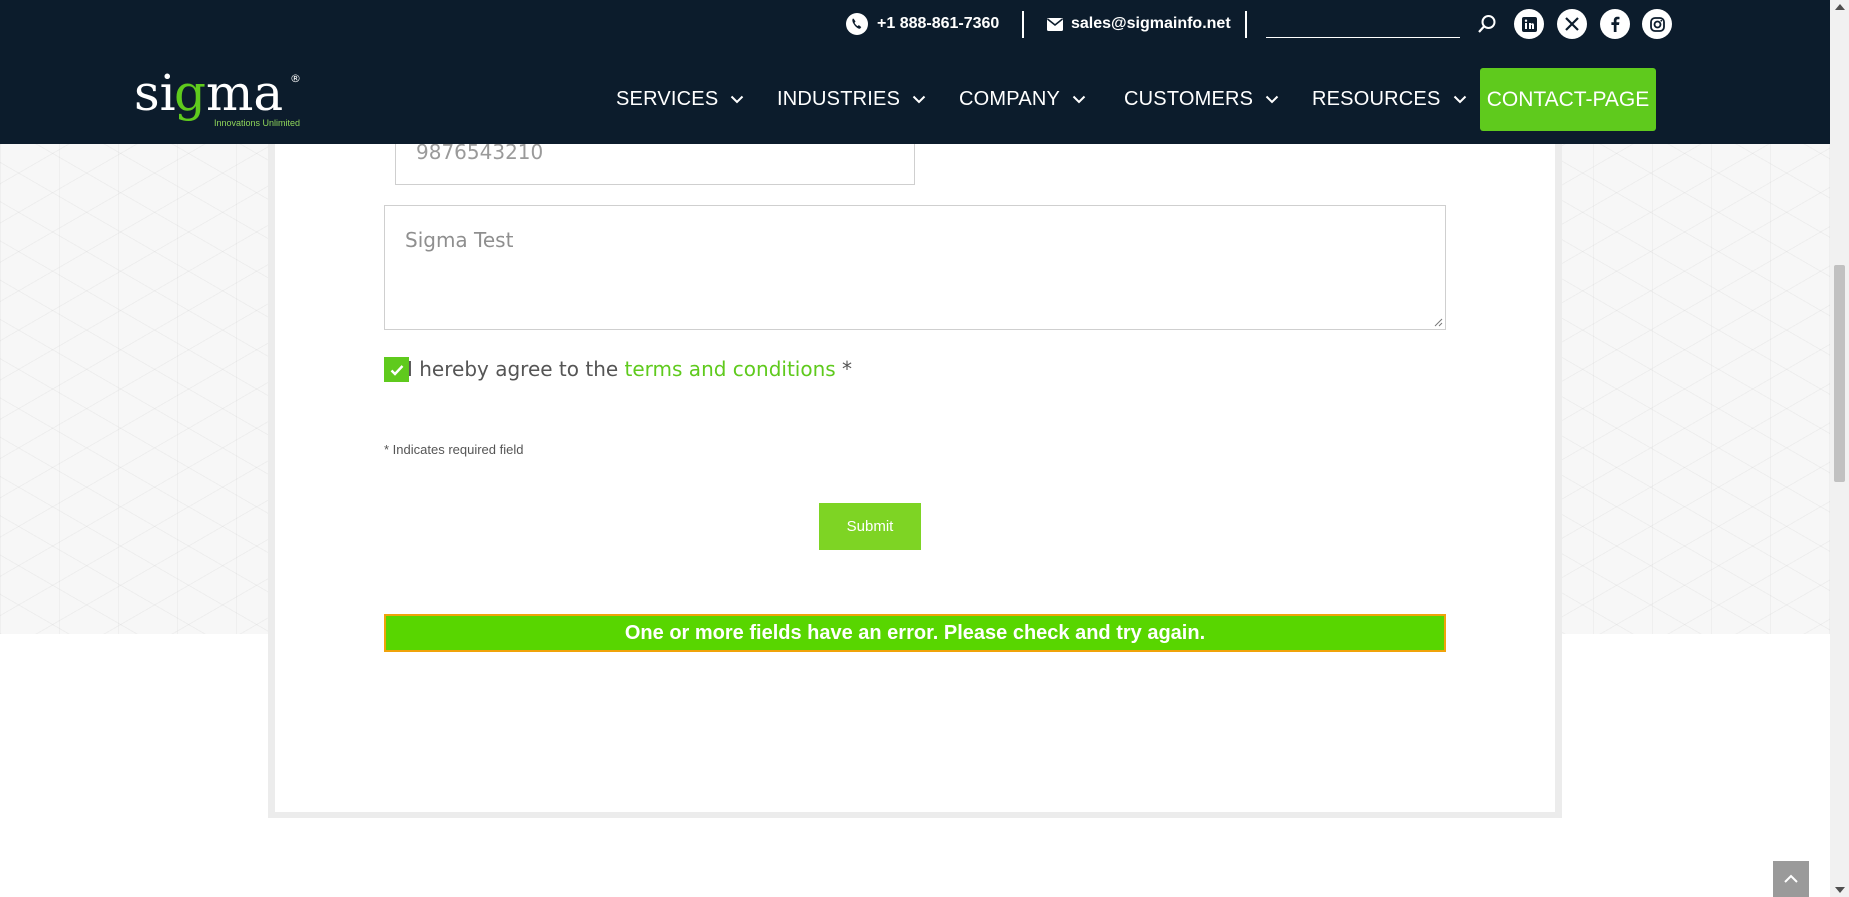 The height and width of the screenshot is (897, 1849). I want to click on nav-services: SERVICES, so click(680, 99).